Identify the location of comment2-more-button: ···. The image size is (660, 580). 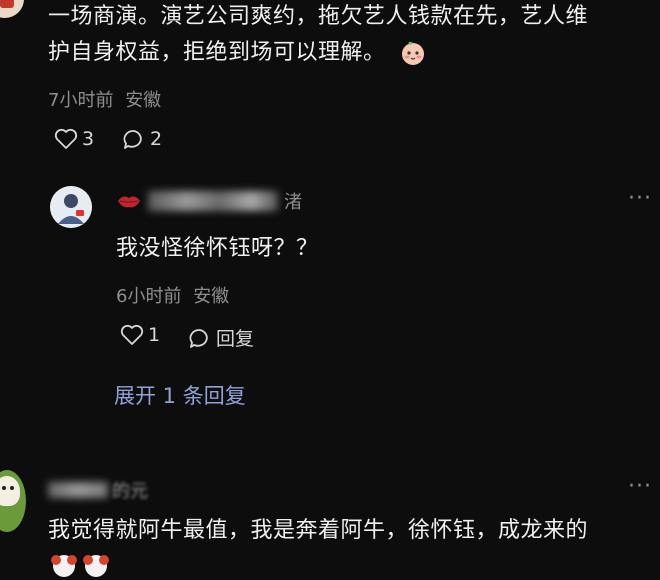
(640, 486).